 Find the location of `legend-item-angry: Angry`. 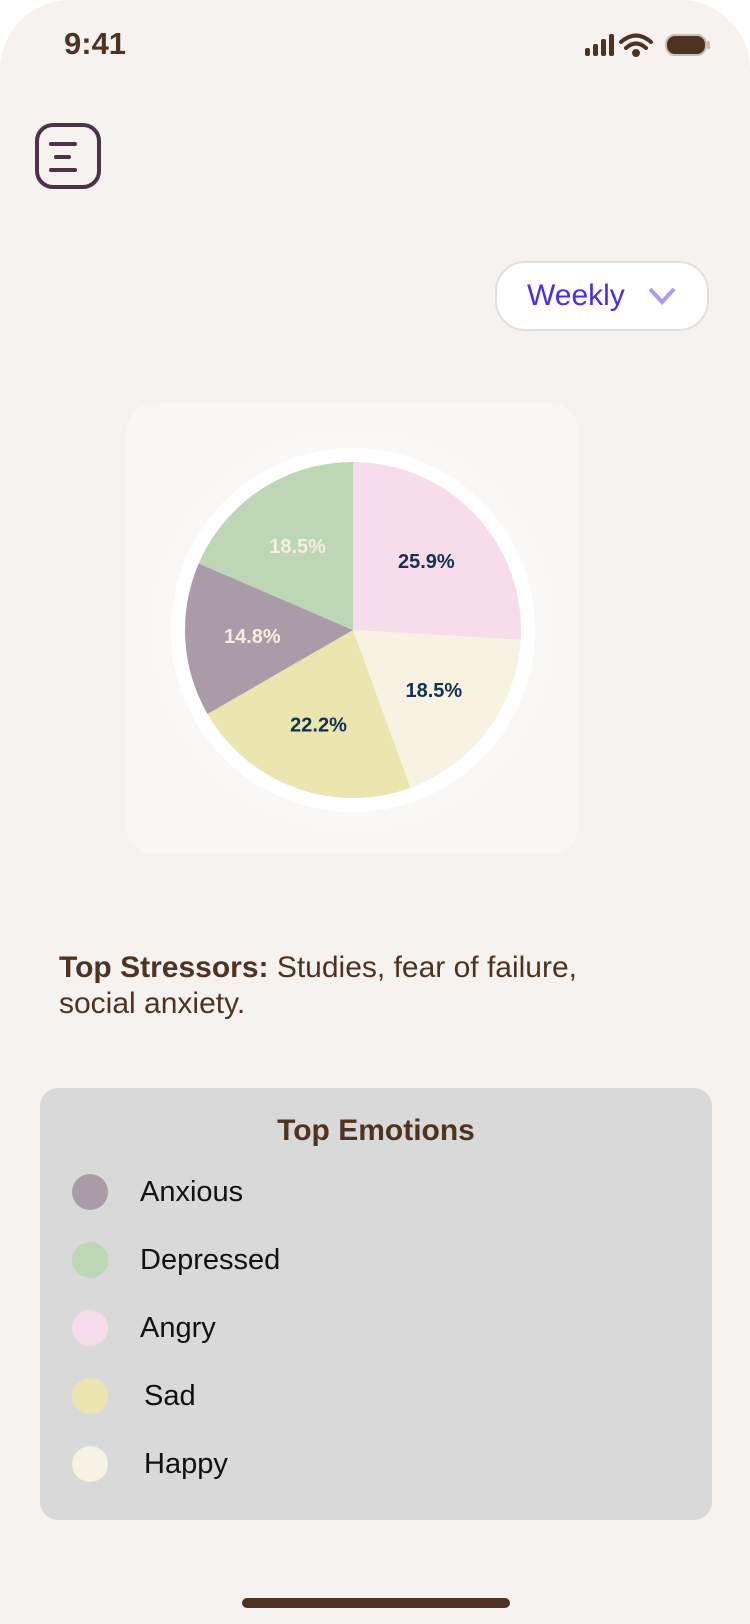

legend-item-angry: Angry is located at coordinates (144, 1328).